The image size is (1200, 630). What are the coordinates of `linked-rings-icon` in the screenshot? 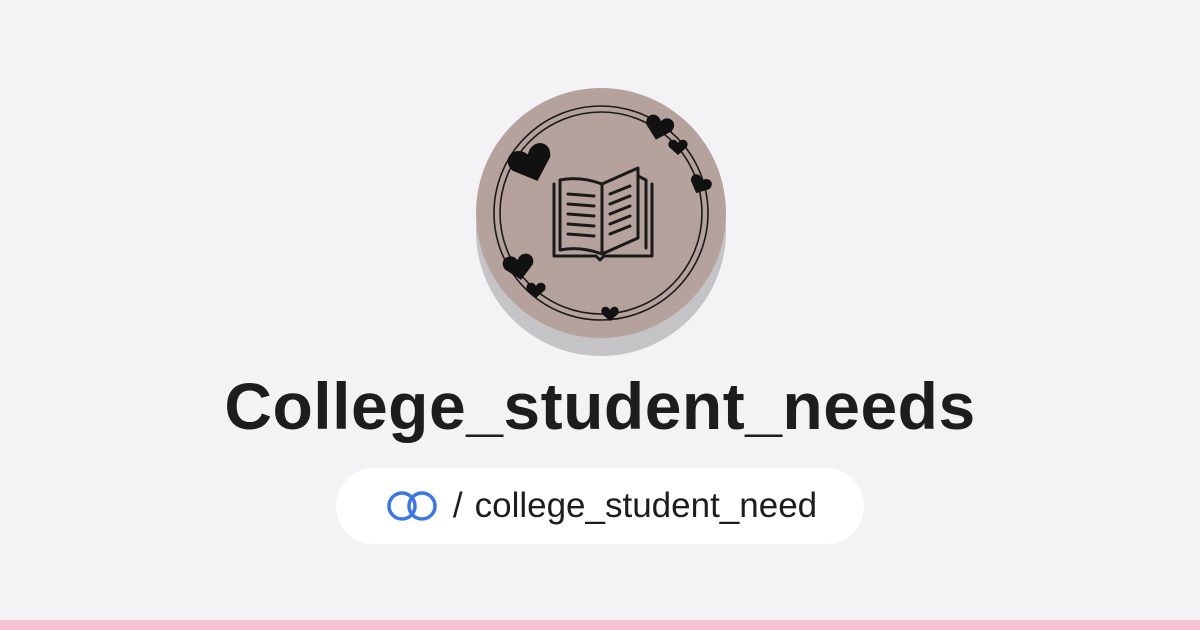 It's located at (412, 506).